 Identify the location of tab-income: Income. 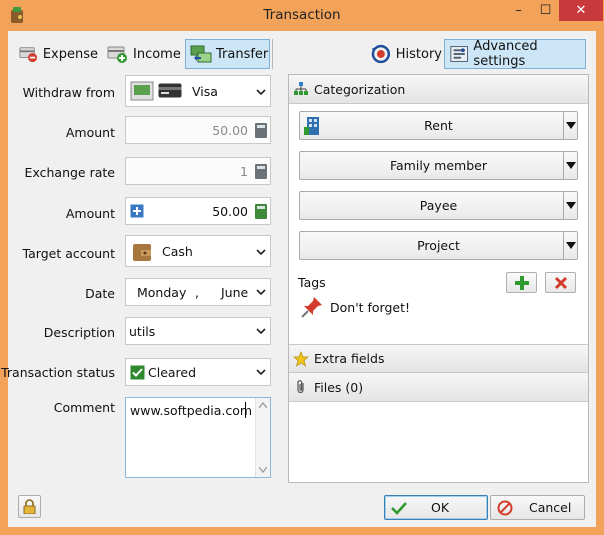
(142, 54).